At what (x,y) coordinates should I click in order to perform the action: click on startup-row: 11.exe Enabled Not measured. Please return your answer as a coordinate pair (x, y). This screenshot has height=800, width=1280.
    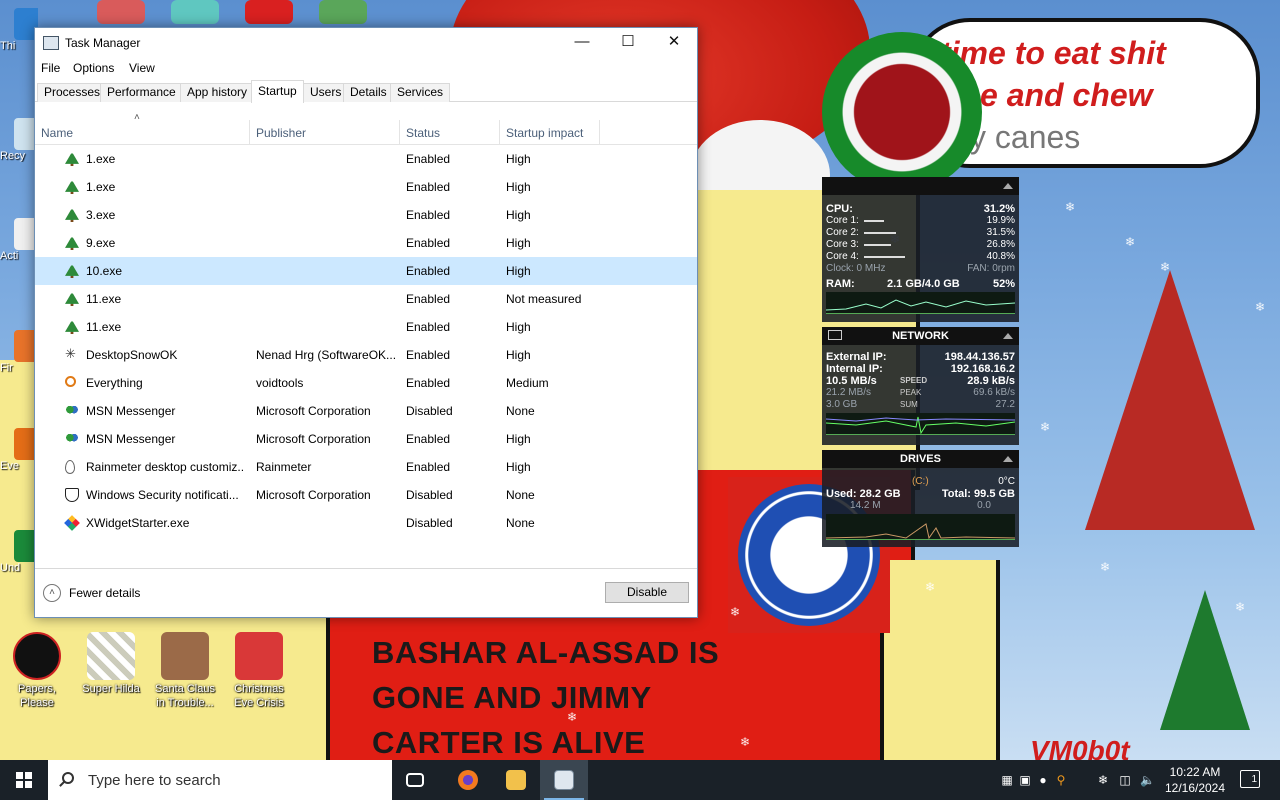
    Looking at the image, I should click on (366, 299).